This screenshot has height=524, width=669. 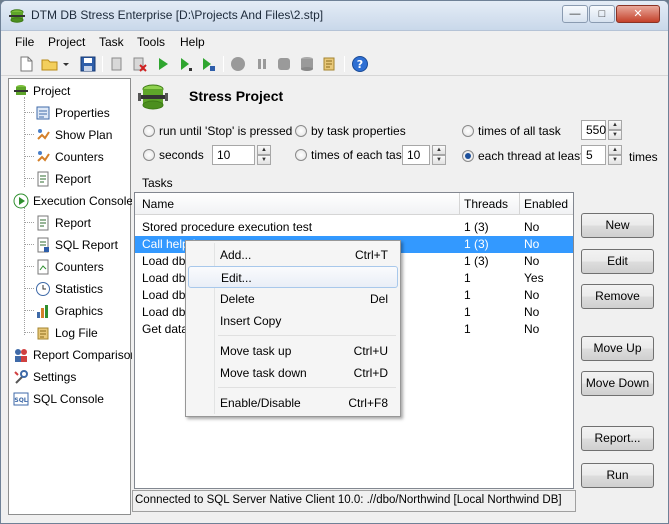 I want to click on task-threads: 1 (3), so click(x=476, y=244).